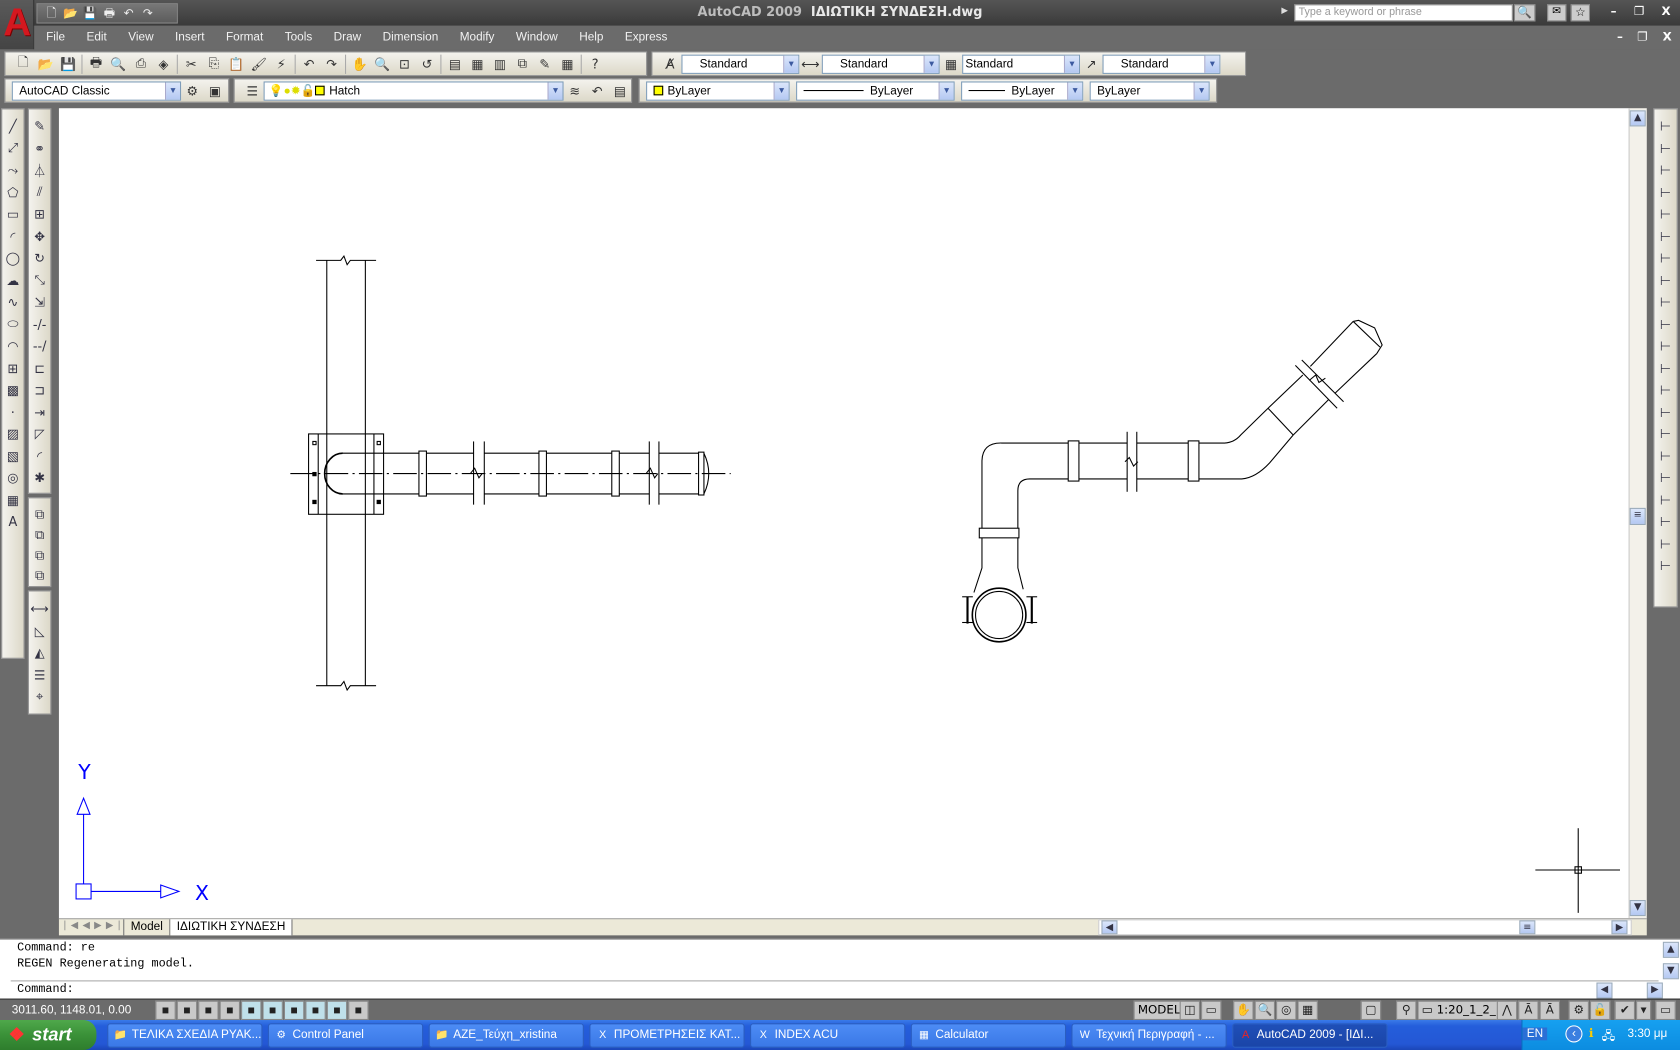 The width and height of the screenshot is (1680, 1050). Describe the element at coordinates (1265, 1010) in the screenshot. I see `zoom-icon: 🔍` at that location.